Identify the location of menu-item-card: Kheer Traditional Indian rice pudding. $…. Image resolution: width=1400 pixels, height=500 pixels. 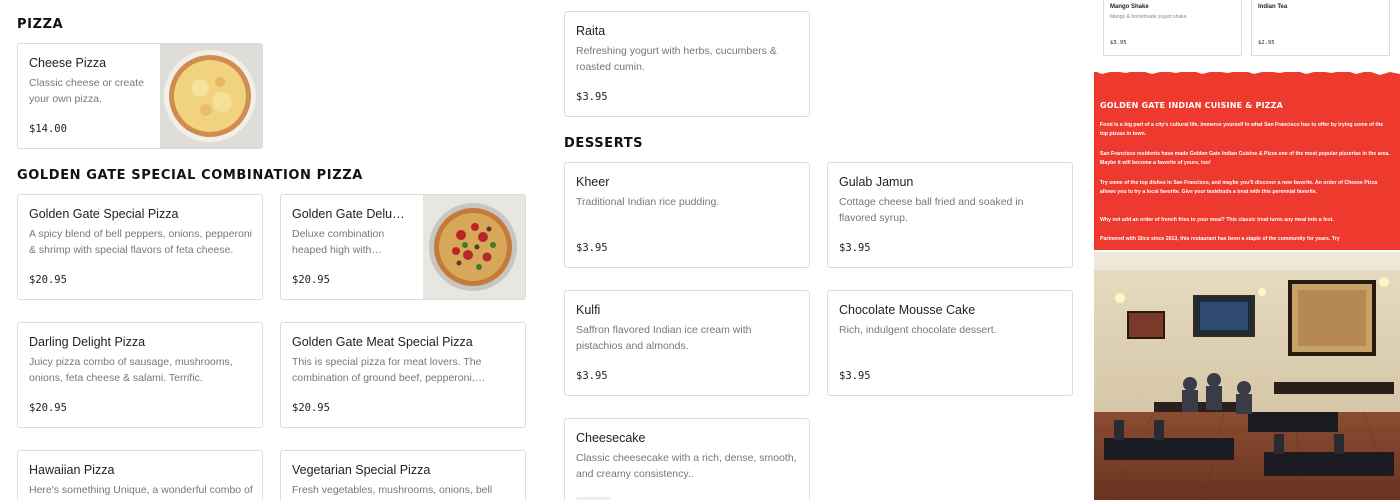
(687, 215).